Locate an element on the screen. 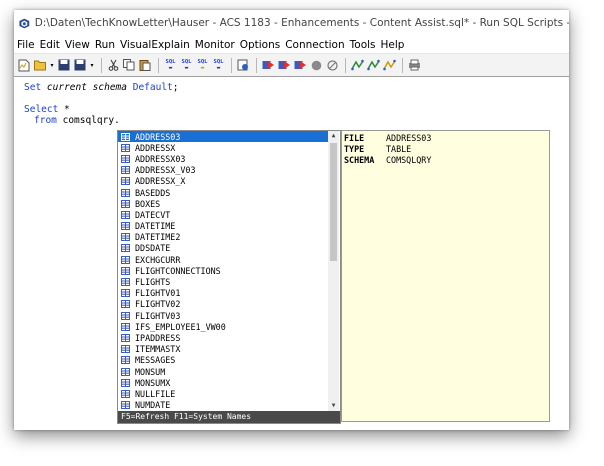  content-assist-item: IPADDRESS is located at coordinates (223, 337).